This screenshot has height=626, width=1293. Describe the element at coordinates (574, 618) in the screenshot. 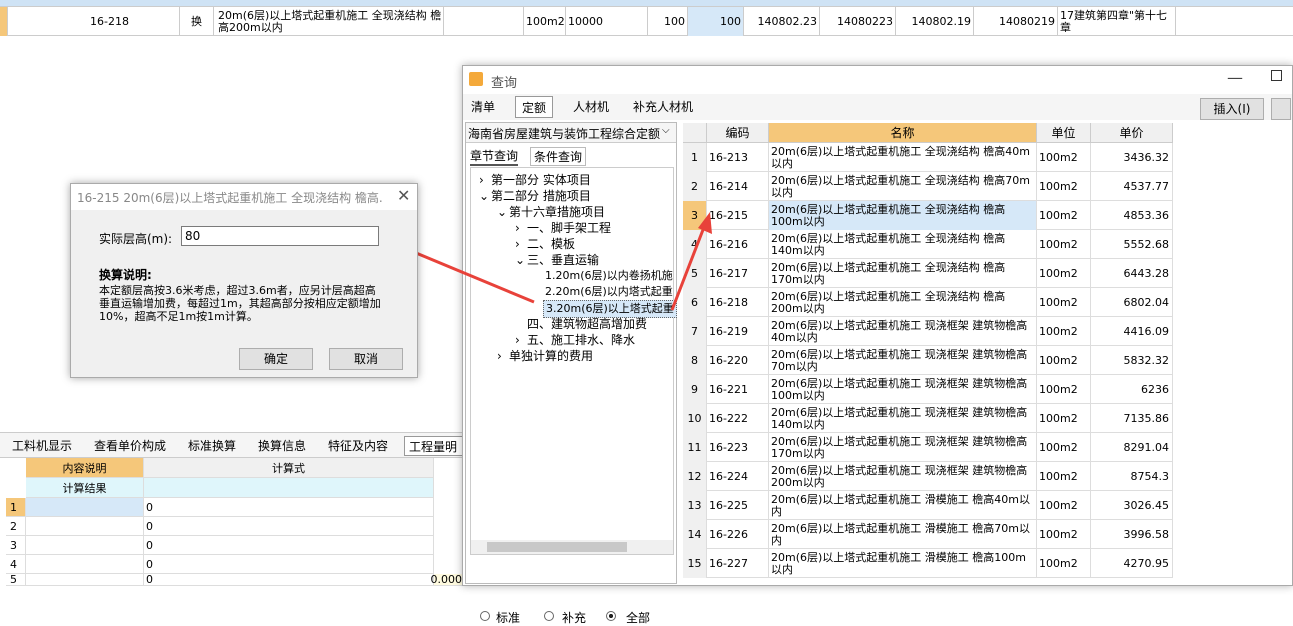

I see `radio-supplement-label: 补充` at that location.